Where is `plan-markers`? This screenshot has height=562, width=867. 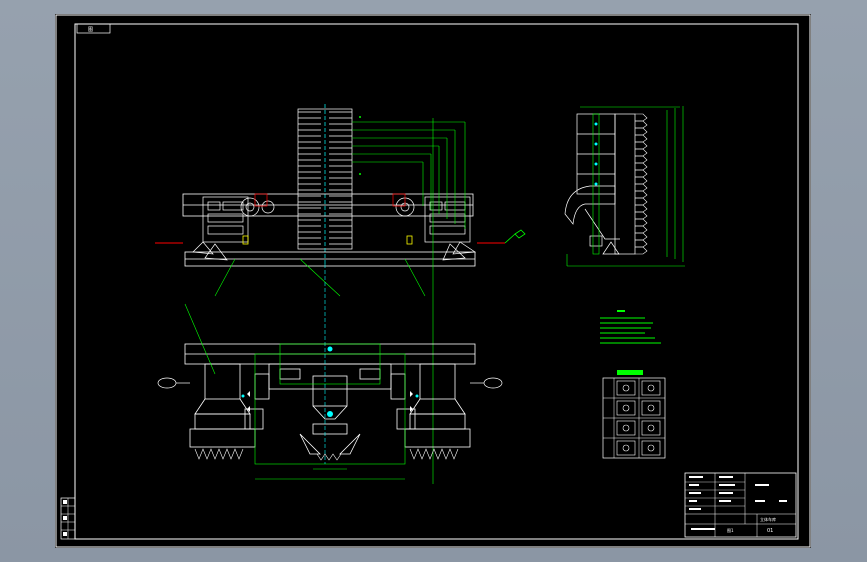
plan-markers is located at coordinates (330, 381).